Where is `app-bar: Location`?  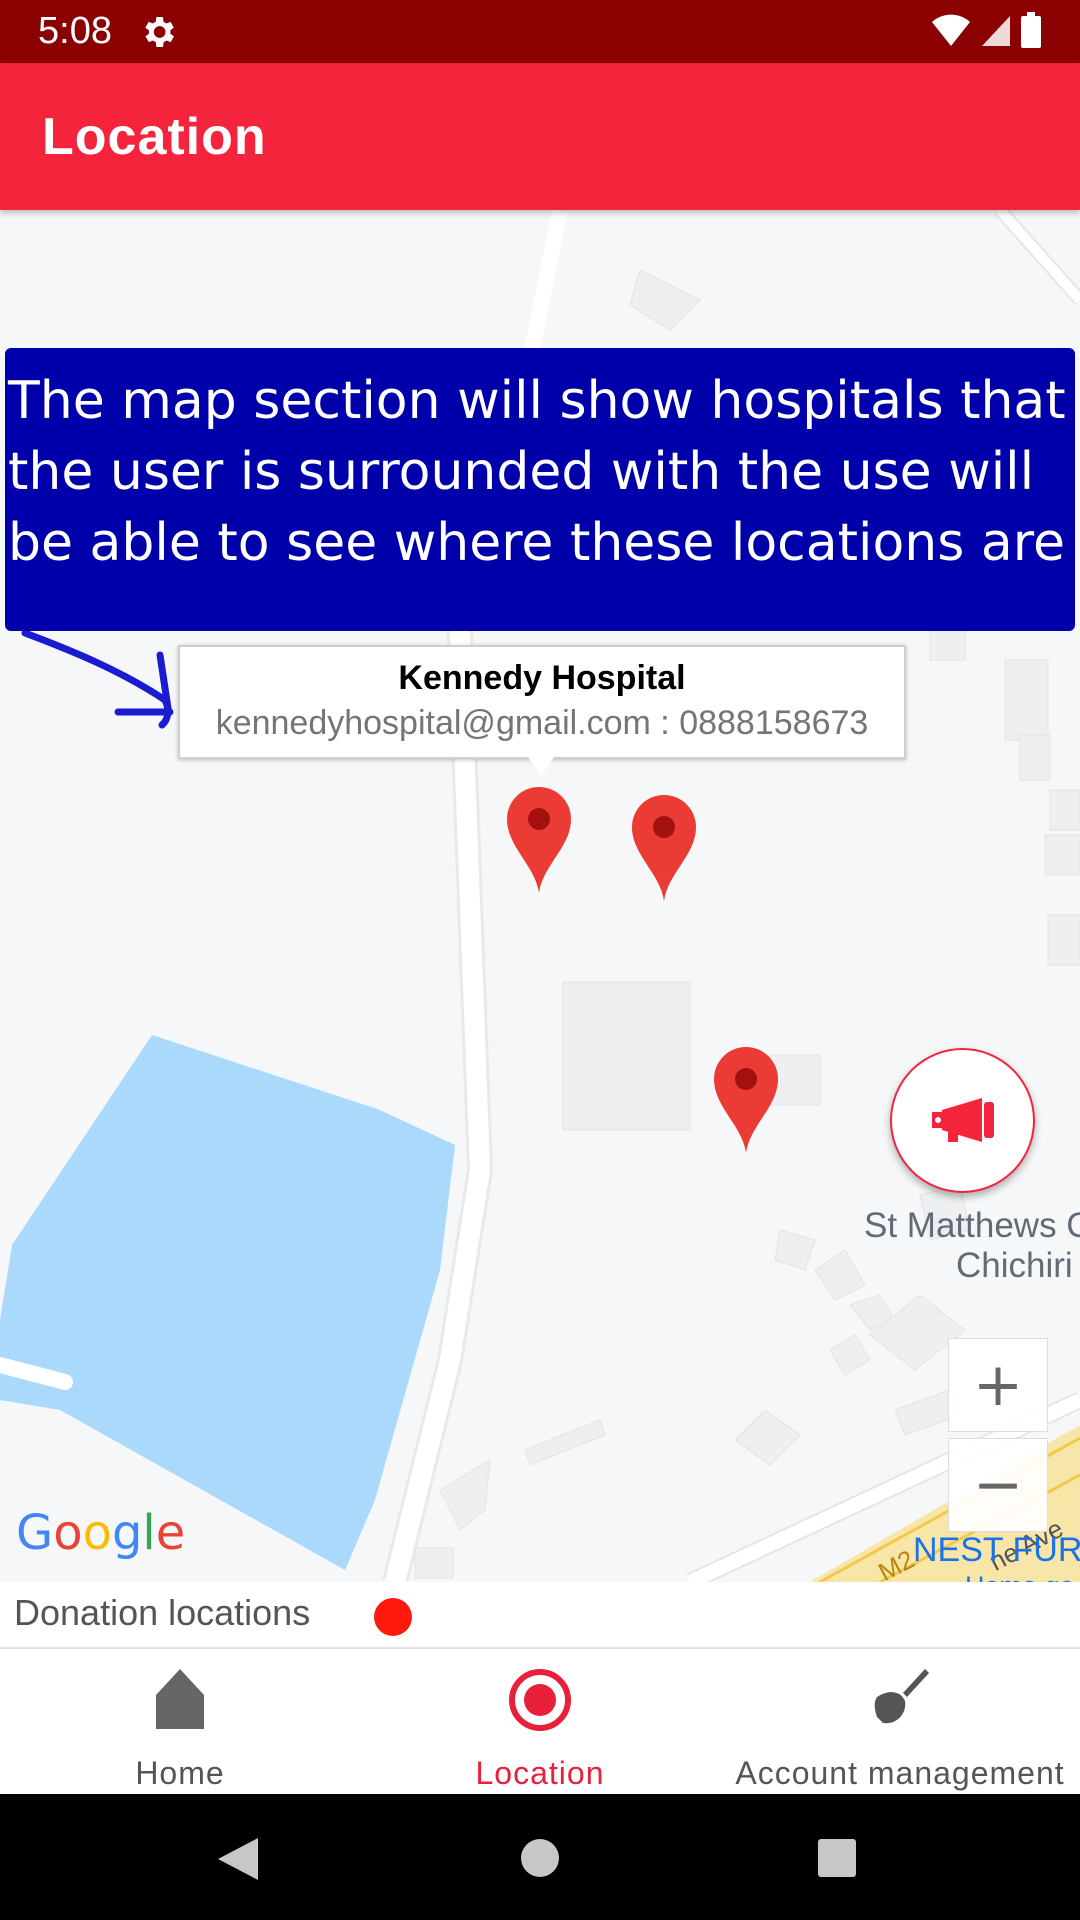 app-bar: Location is located at coordinates (540, 136).